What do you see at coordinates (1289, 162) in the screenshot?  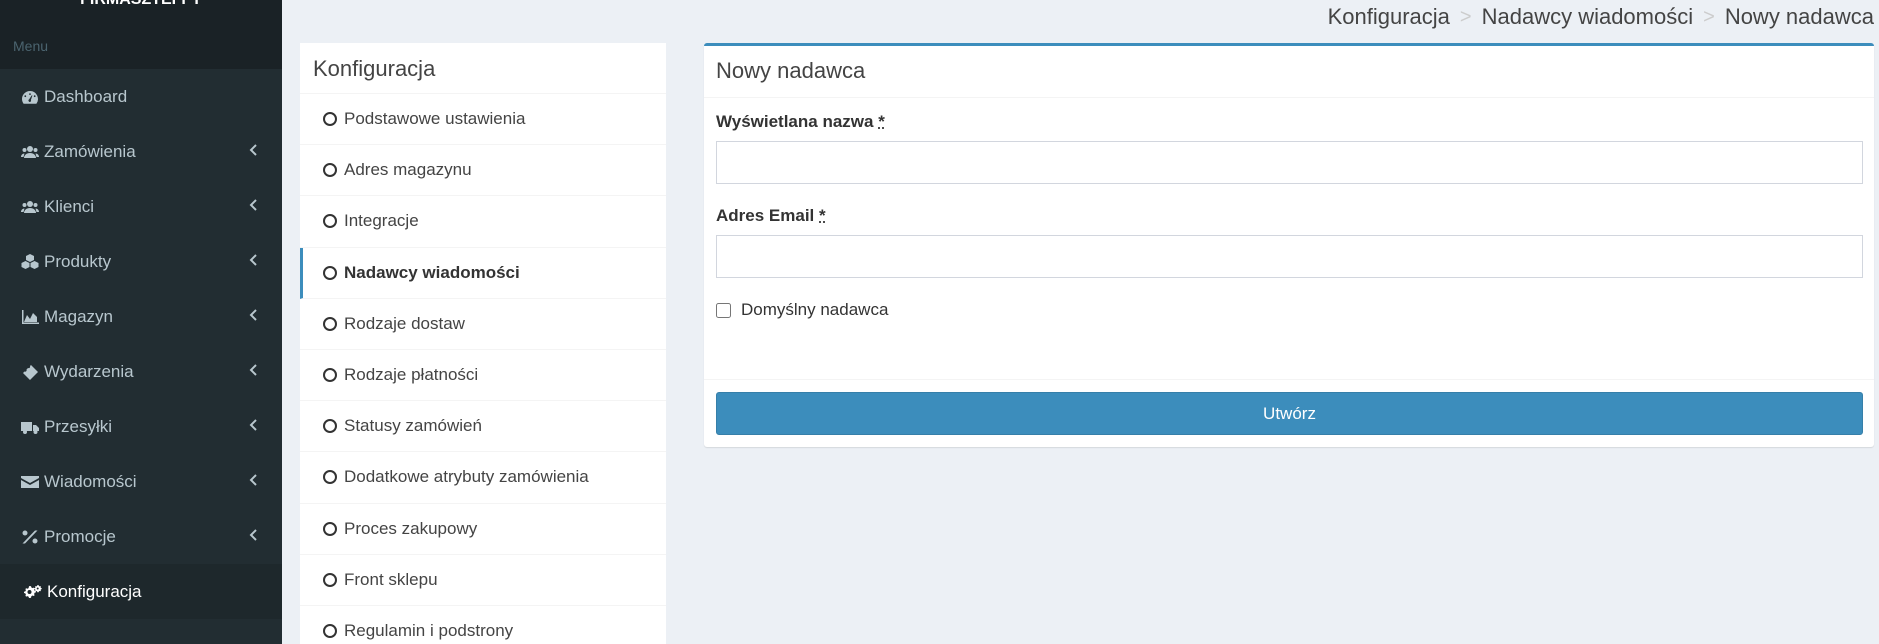 I see `display-name-input` at bounding box center [1289, 162].